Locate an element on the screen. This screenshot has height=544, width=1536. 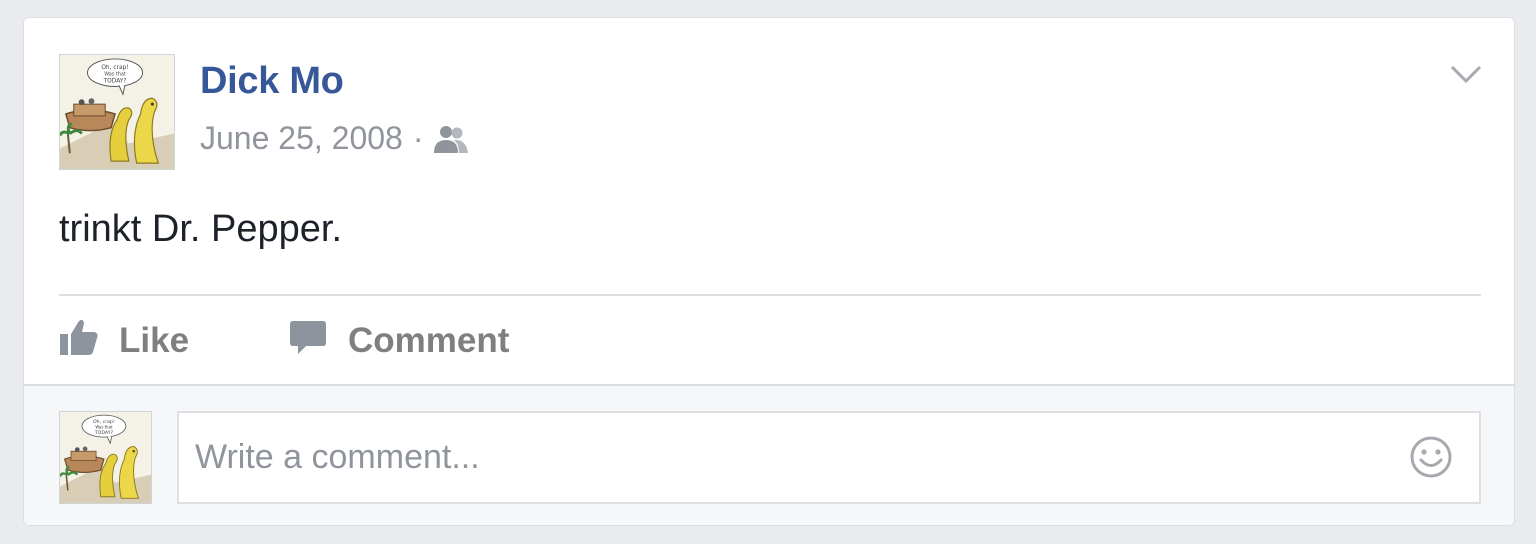
smiley-icon is located at coordinates (1431, 457).